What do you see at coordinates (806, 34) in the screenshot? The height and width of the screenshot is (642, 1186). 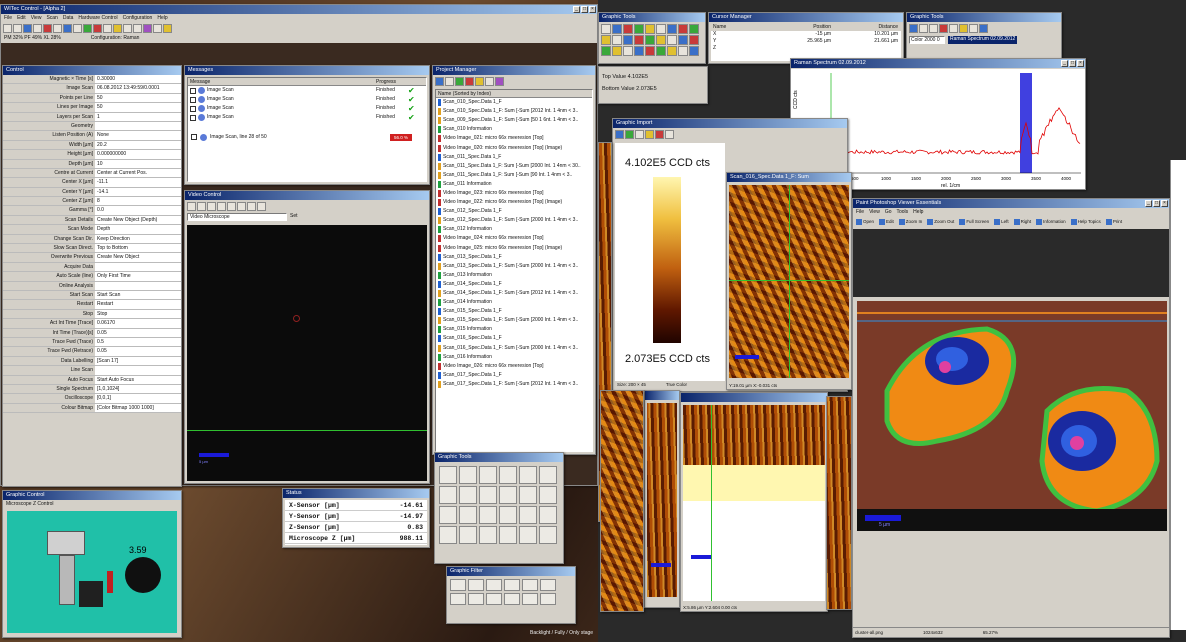 I see `cursor-row: X -15 µm 10.201 µm` at bounding box center [806, 34].